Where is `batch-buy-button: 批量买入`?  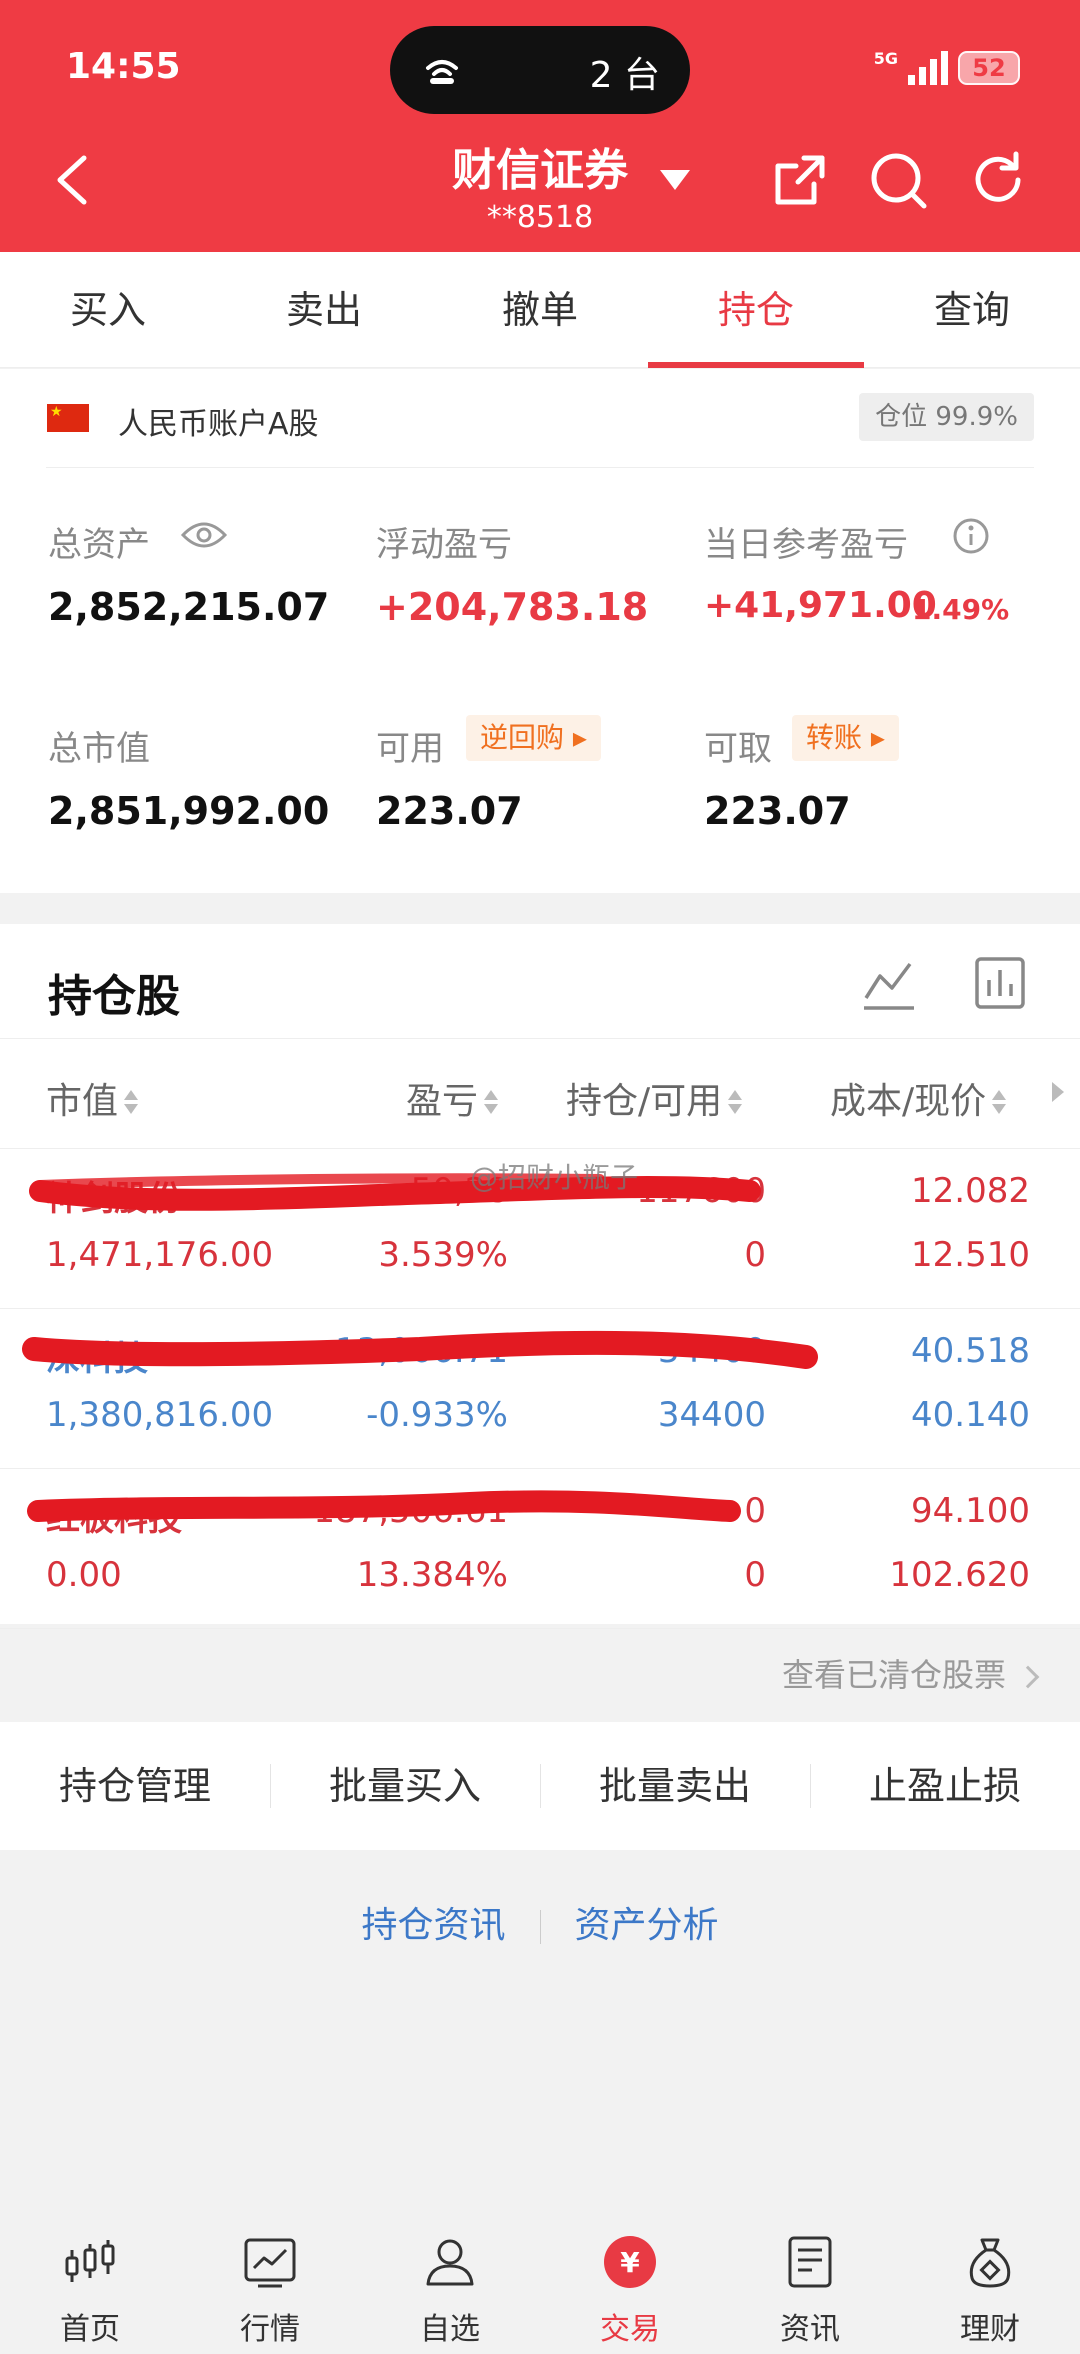
batch-buy-button: 批量买入 is located at coordinates (405, 1786).